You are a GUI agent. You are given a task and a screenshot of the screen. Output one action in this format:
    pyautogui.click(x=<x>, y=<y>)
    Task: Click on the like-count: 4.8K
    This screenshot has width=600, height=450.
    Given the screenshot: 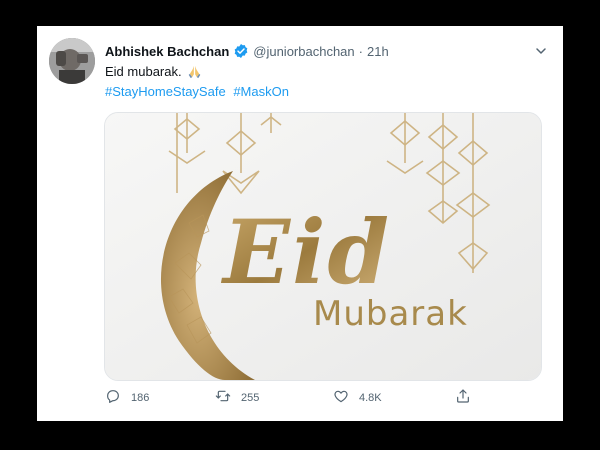 What is the action you would take?
    pyautogui.click(x=370, y=397)
    